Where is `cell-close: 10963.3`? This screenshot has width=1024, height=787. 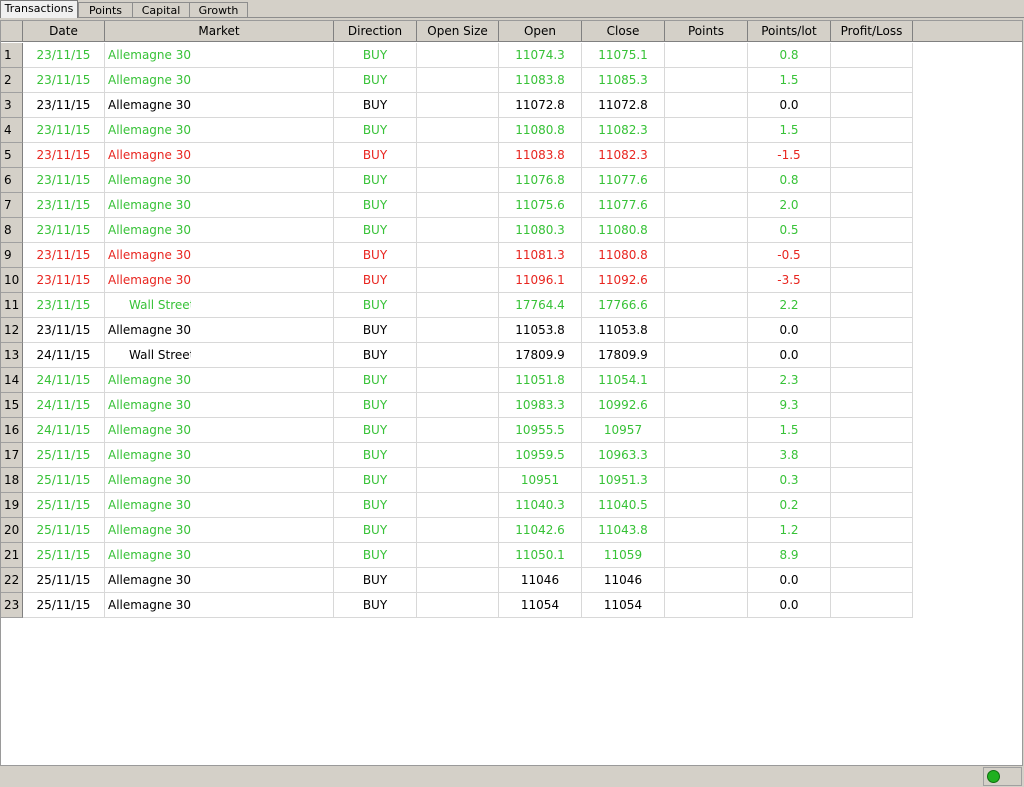
cell-close: 10963.3 is located at coordinates (623, 455).